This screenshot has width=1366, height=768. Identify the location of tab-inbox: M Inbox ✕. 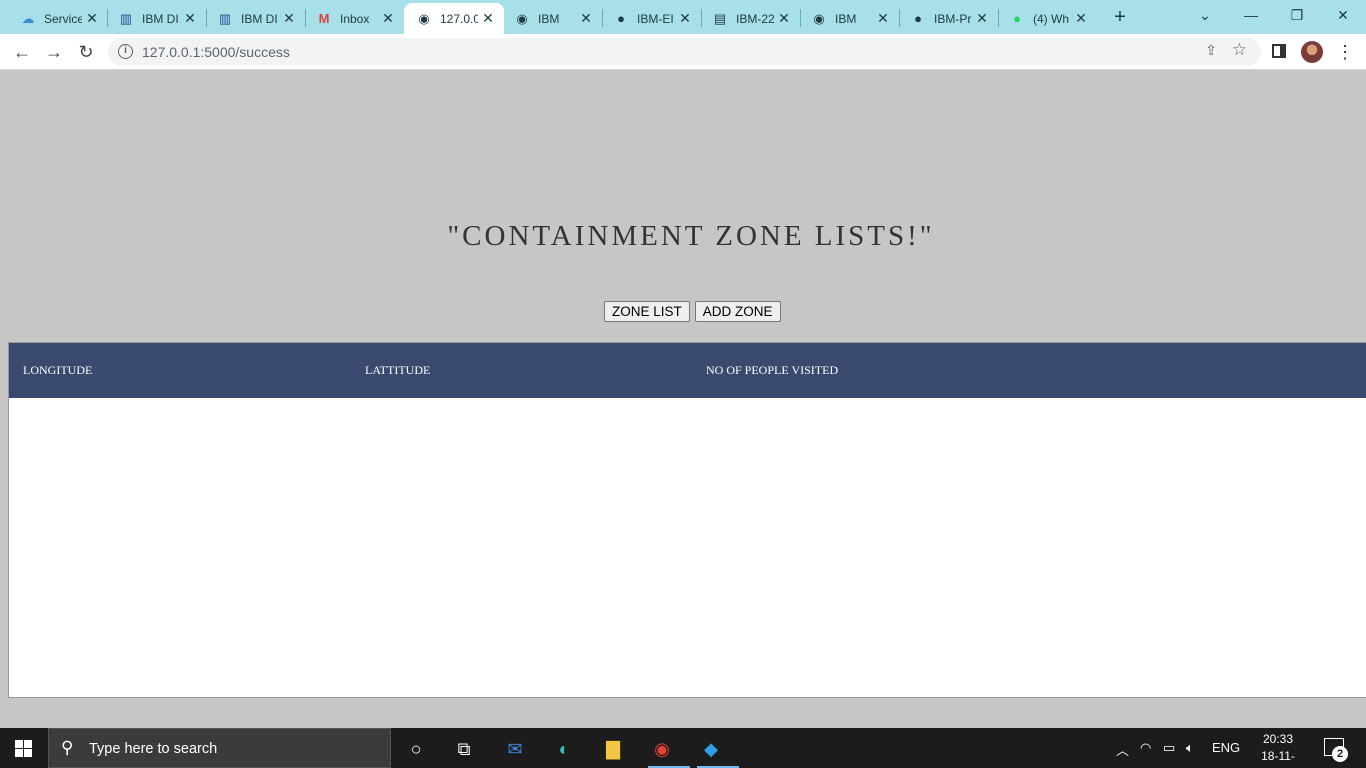
(355, 18).